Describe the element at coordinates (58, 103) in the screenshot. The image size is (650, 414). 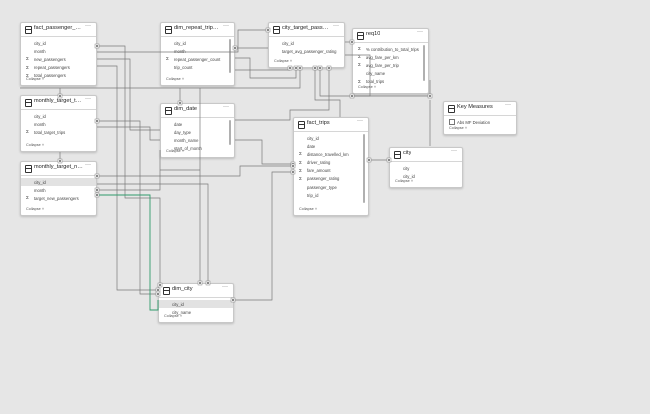
I see `table-header: monthly_target_trips ···` at that location.